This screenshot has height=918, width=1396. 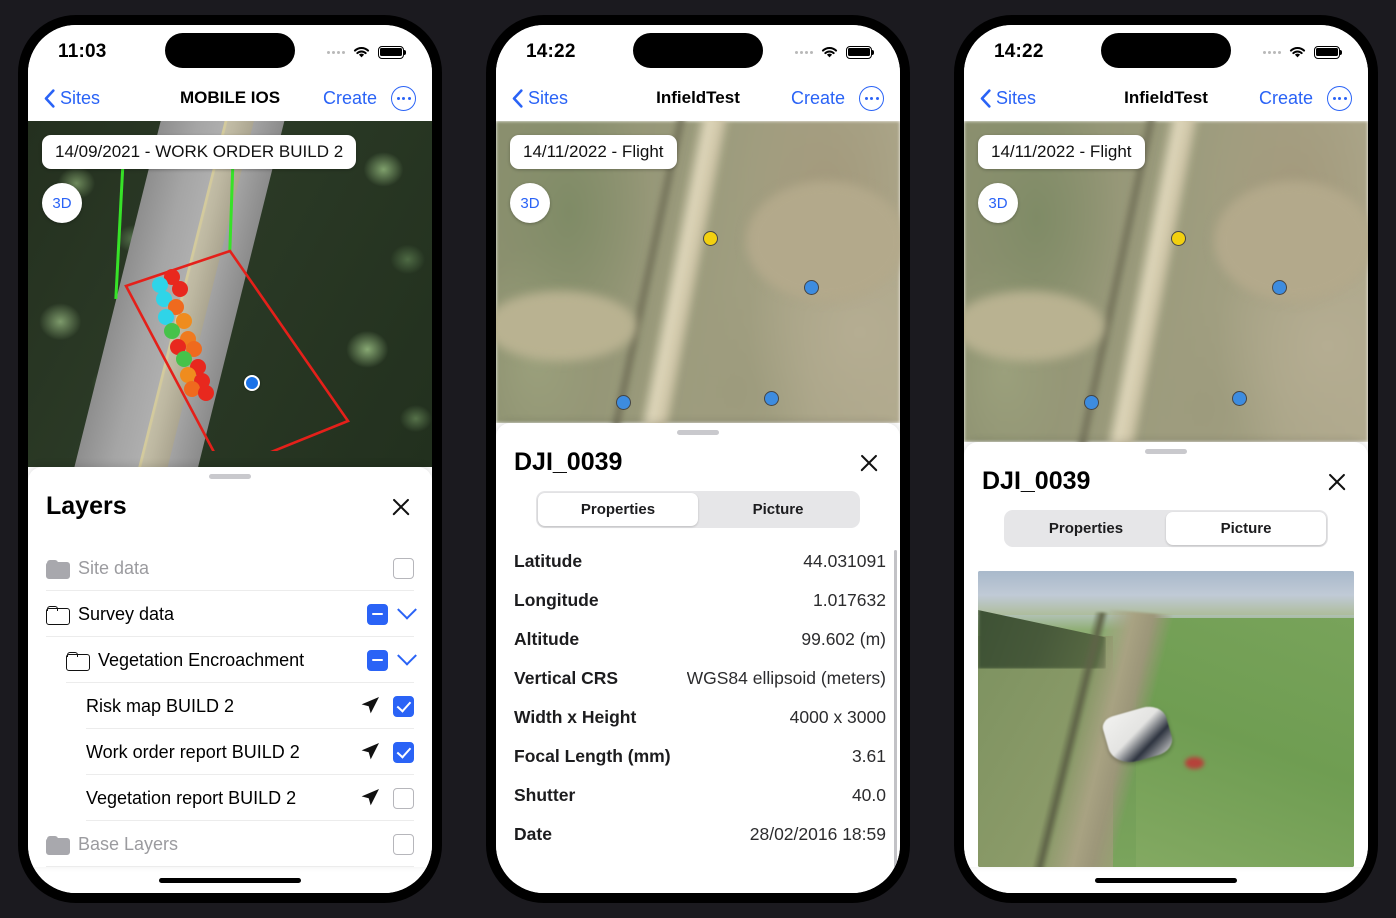 I want to click on status-time: 14:22, so click(x=551, y=51).